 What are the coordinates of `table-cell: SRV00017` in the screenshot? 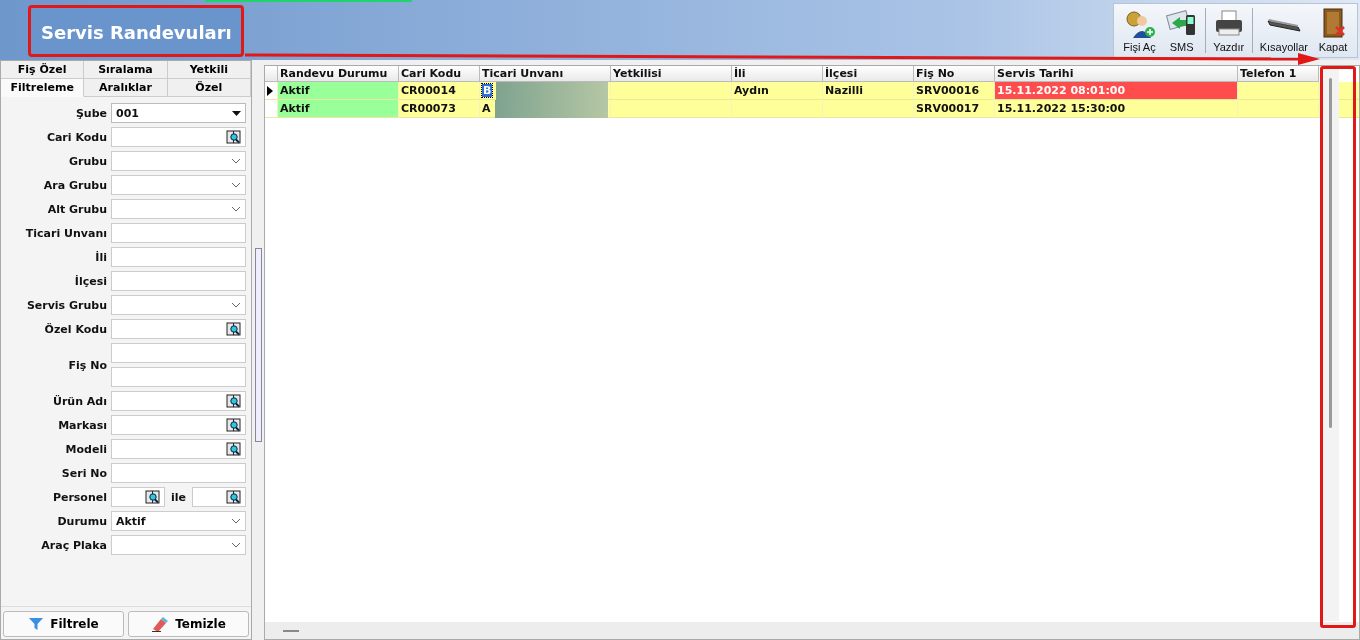 It's located at (954, 109).